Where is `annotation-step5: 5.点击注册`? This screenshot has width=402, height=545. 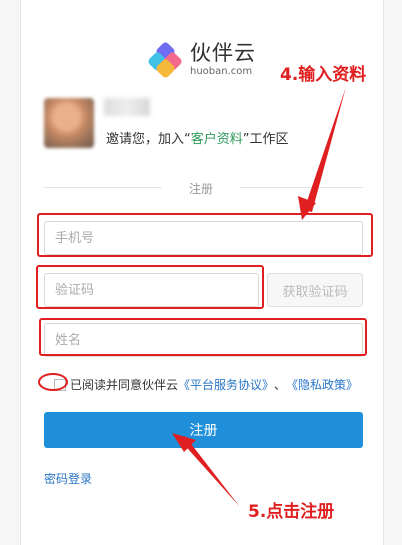 annotation-step5: 5.点击注册 is located at coordinates (291, 512).